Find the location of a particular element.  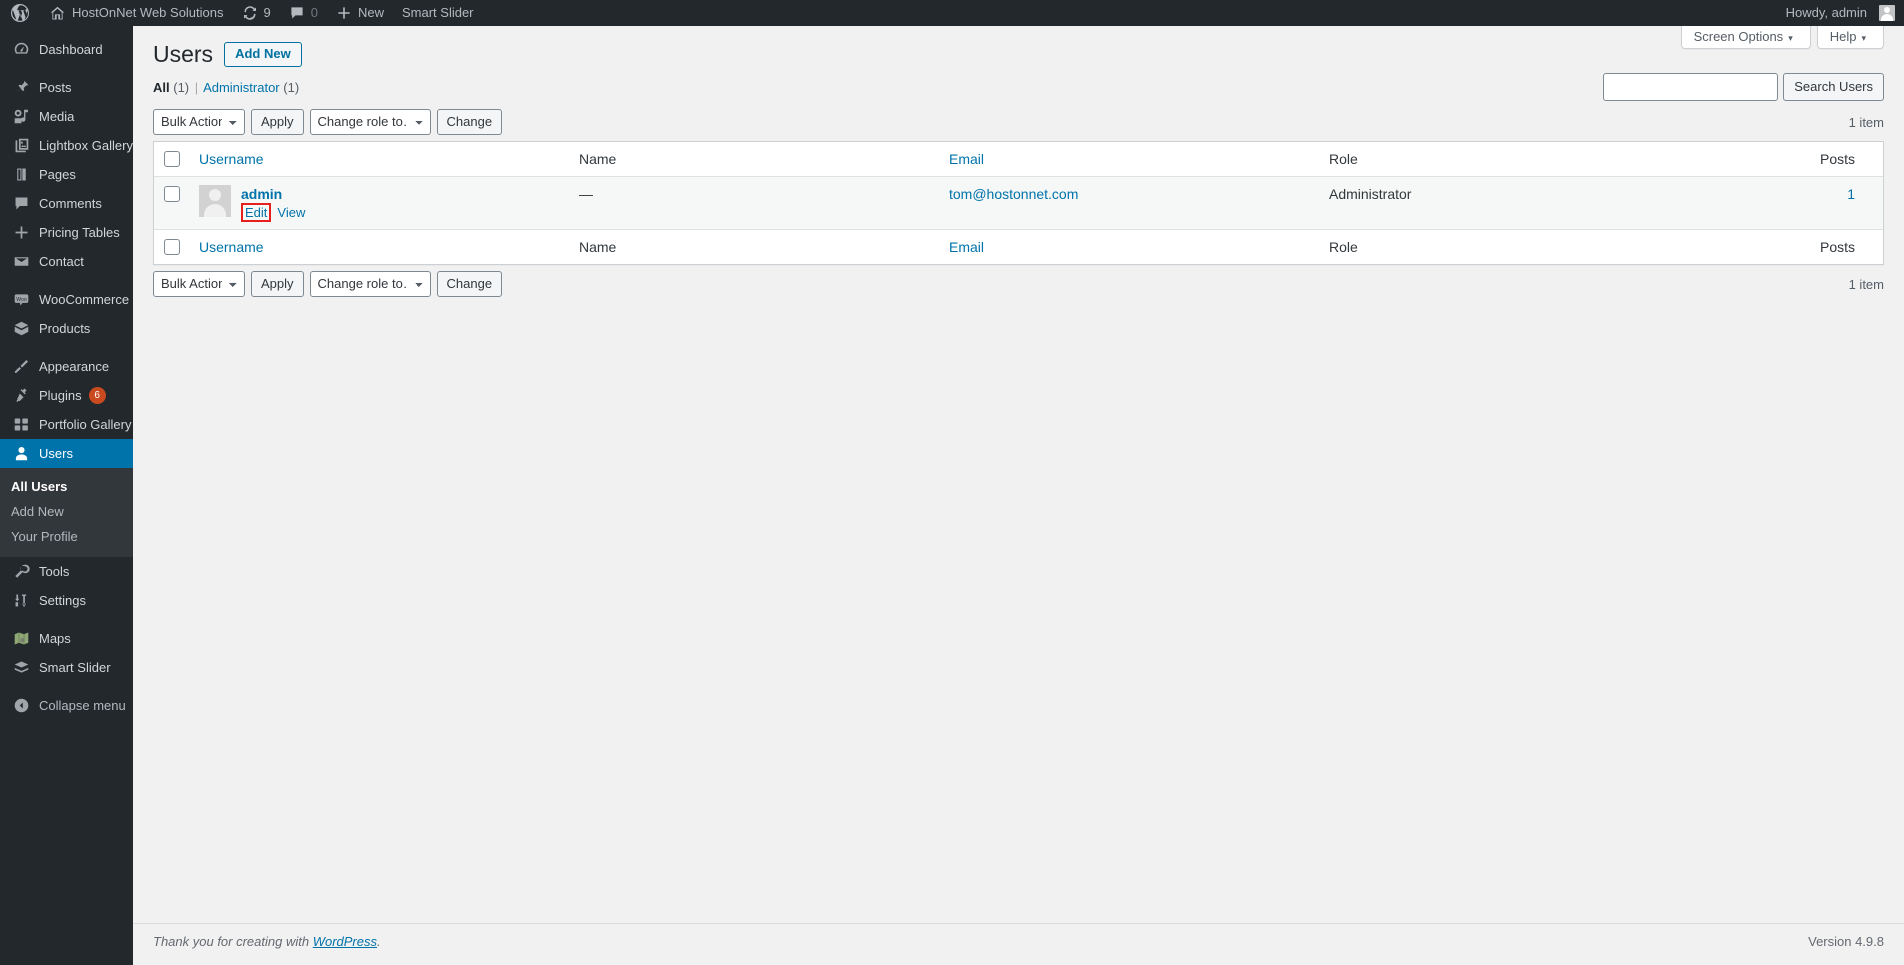

sort-username-link: Username is located at coordinates (231, 159).